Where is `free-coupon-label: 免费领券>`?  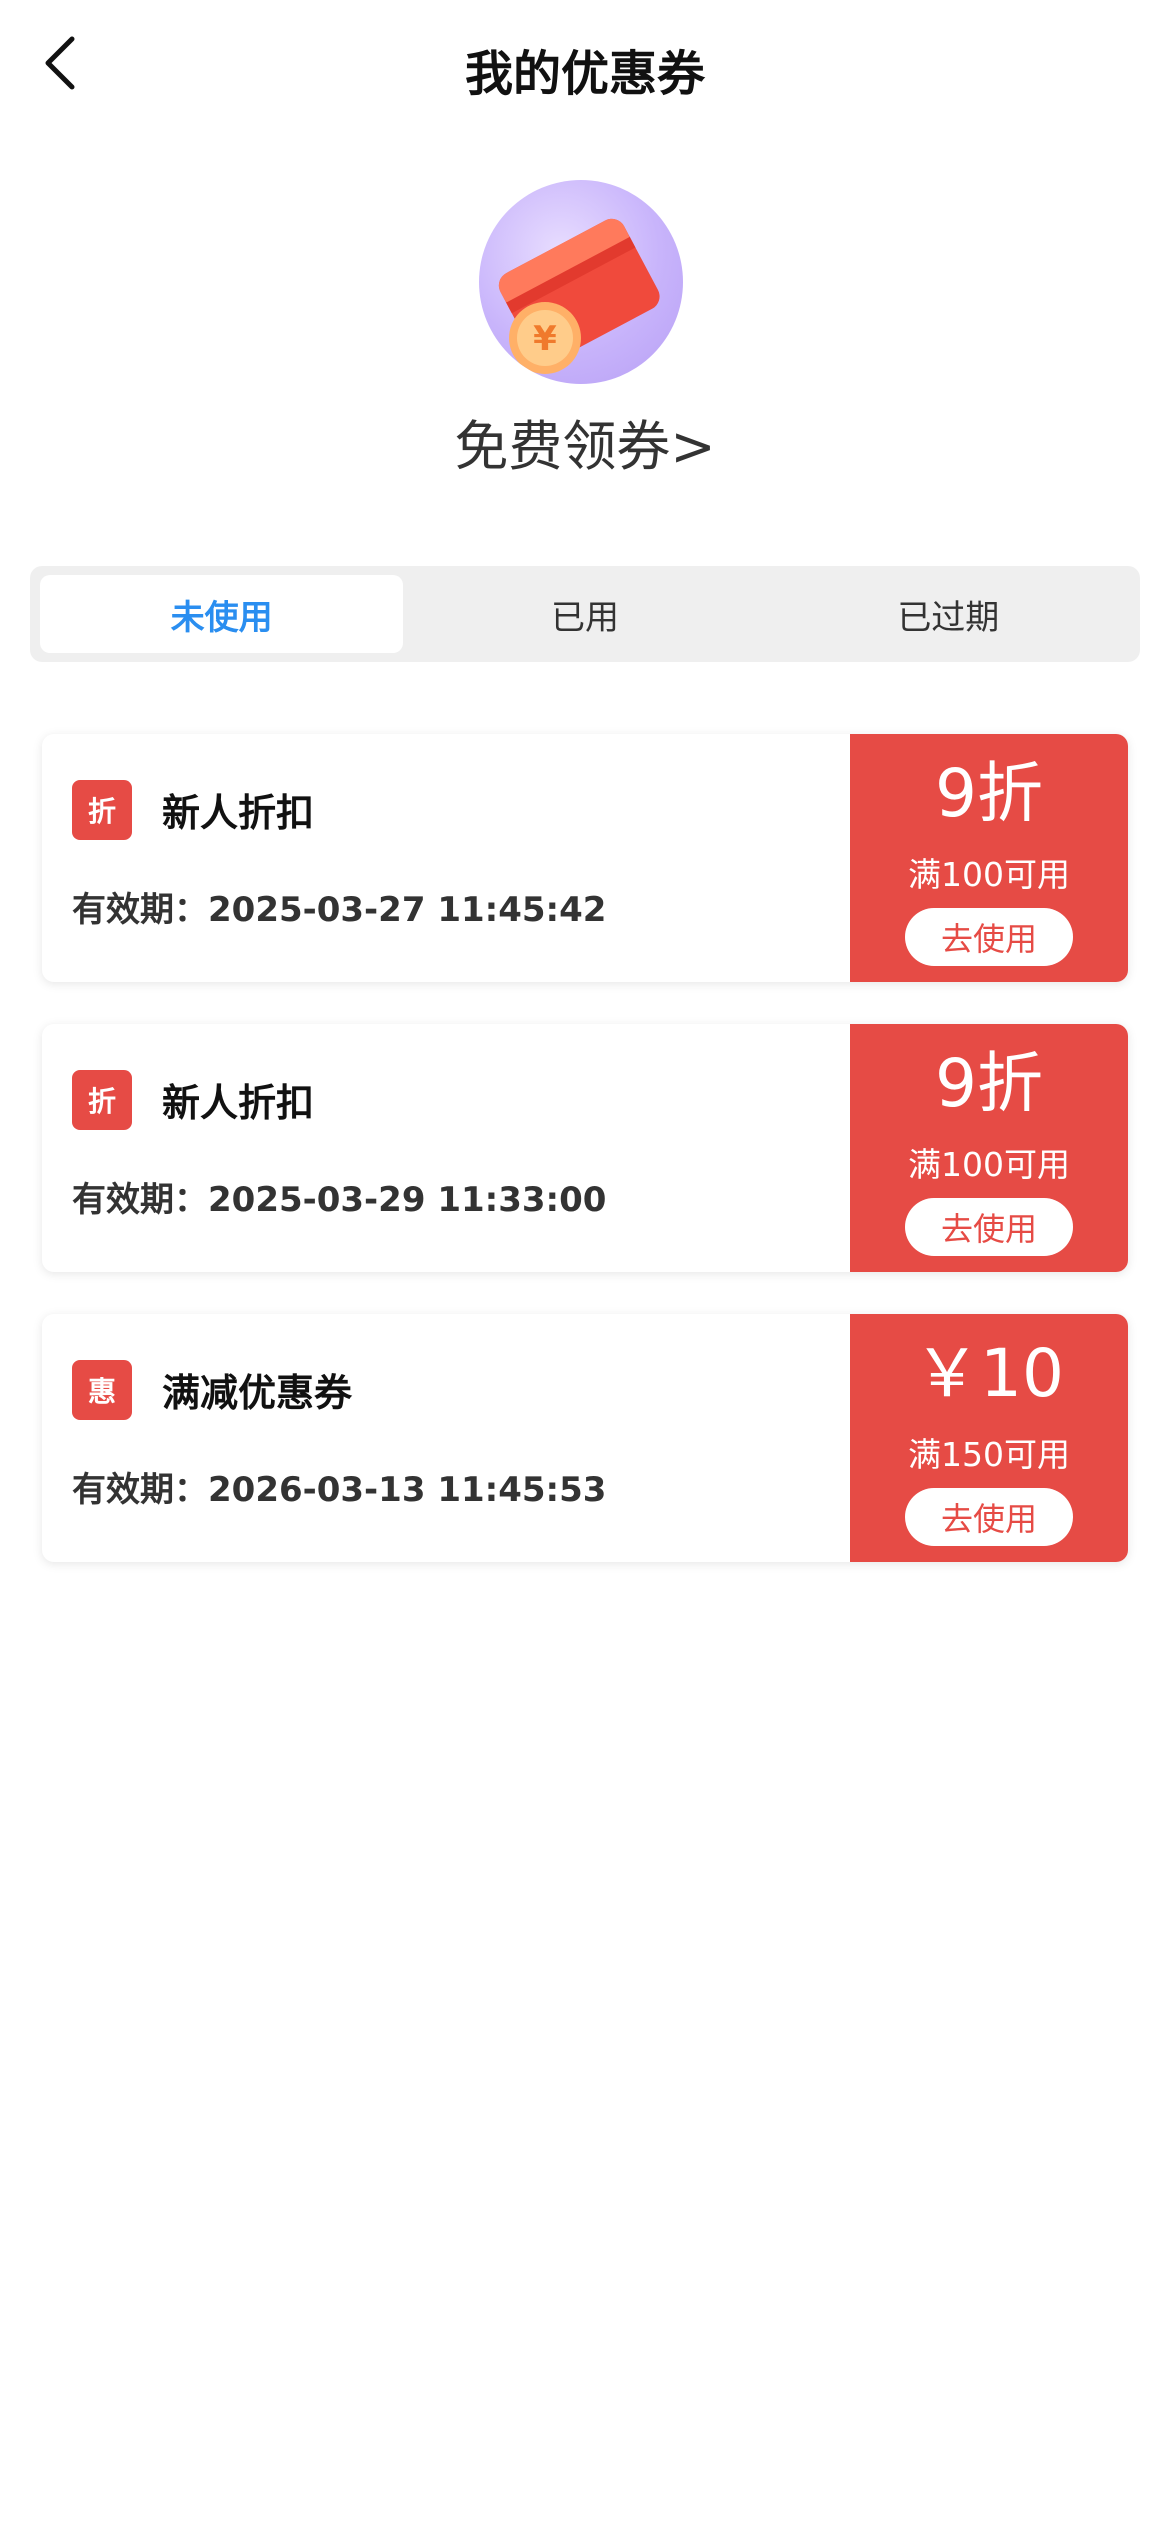 free-coupon-label: 免费领券> is located at coordinates (585, 441).